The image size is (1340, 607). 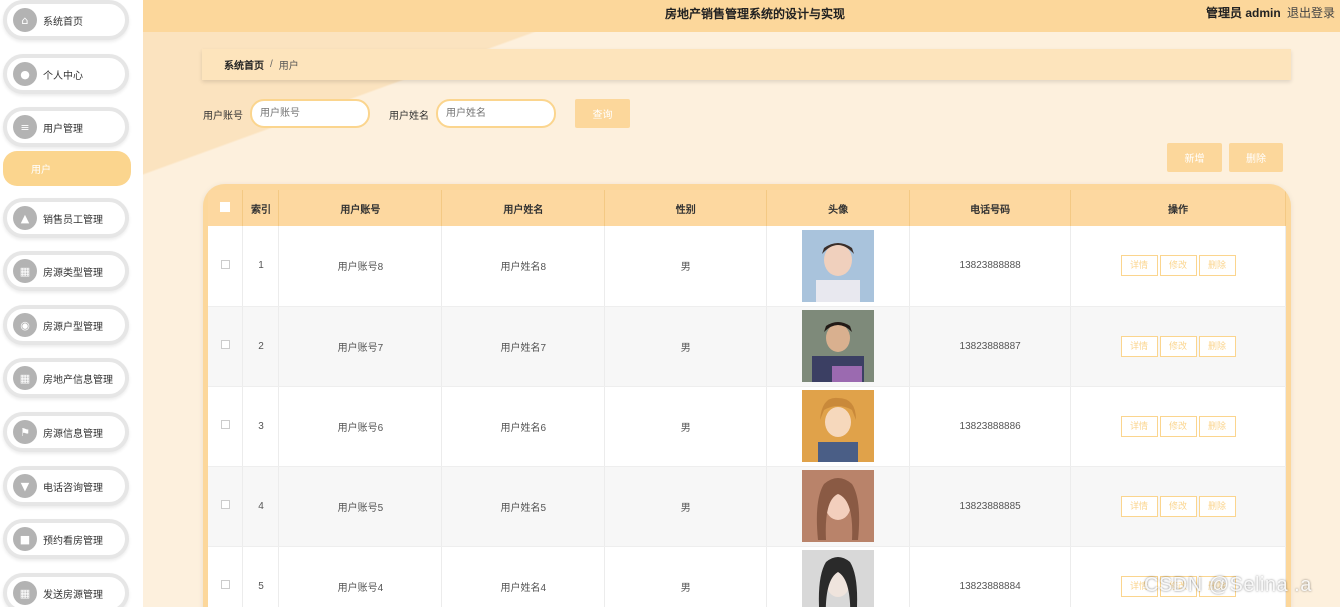 I want to click on column-header-name: 用户姓名, so click(x=523, y=208).